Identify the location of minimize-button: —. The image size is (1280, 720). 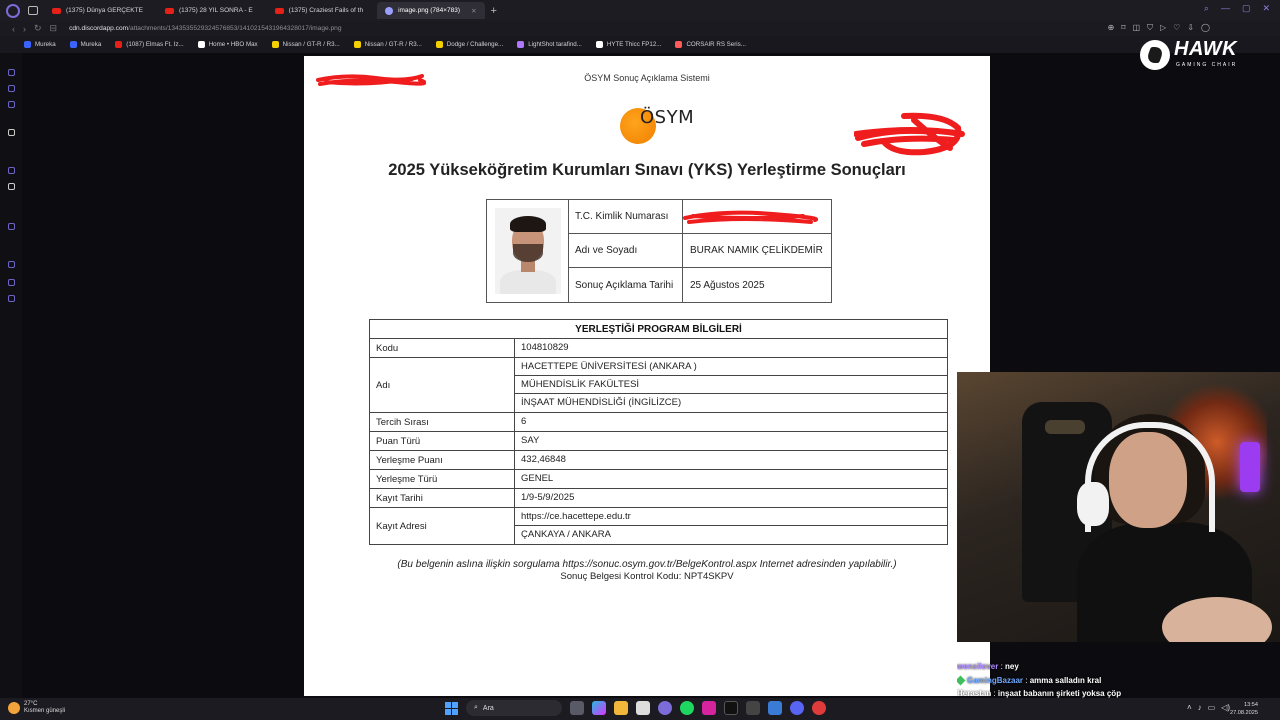
(1225, 8).